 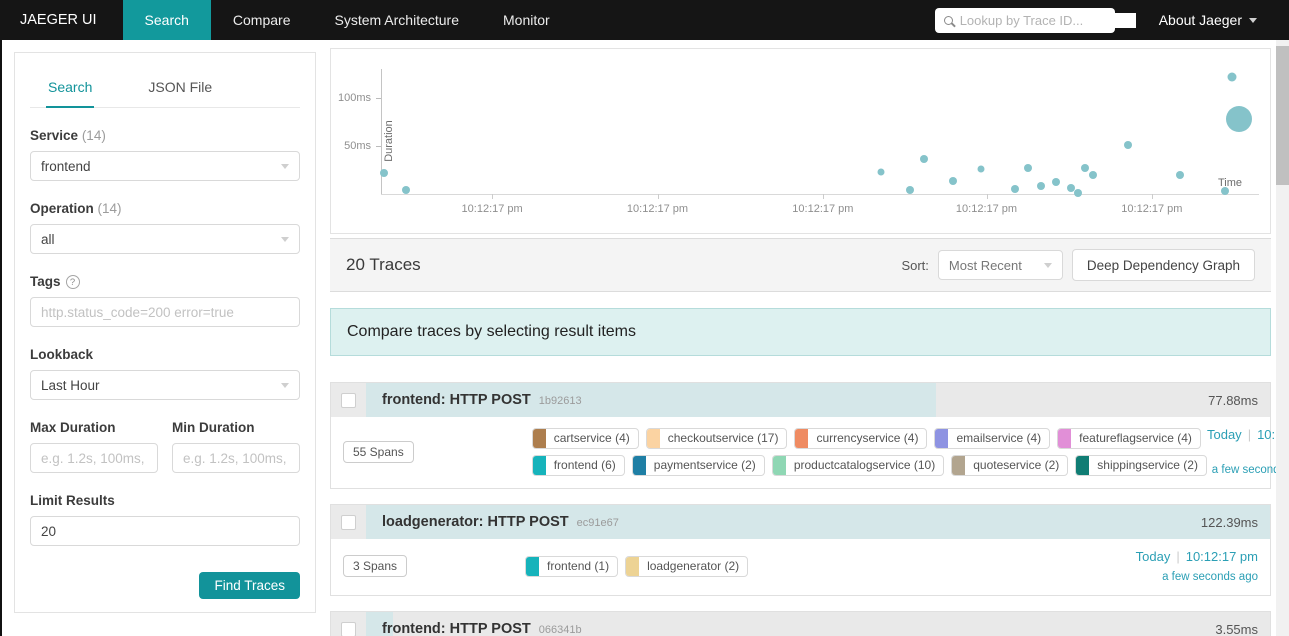 I want to click on service-tag-pill: paymentservice (2), so click(x=698, y=465).